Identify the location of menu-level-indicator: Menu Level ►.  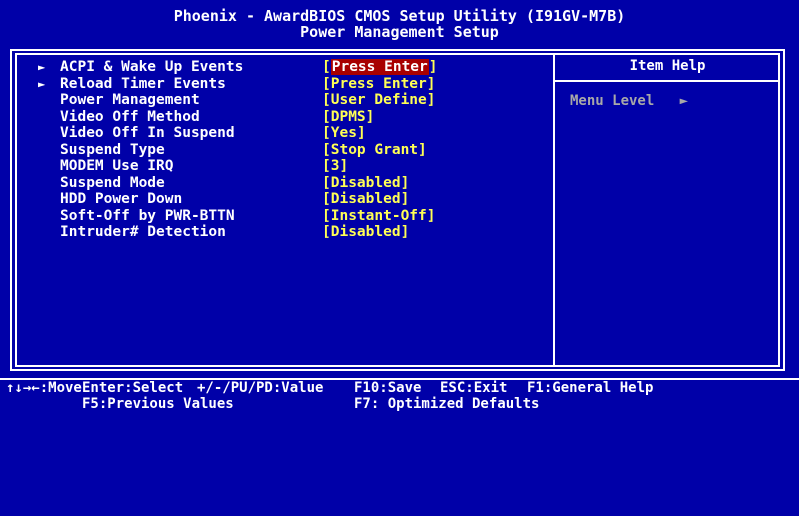
(629, 101).